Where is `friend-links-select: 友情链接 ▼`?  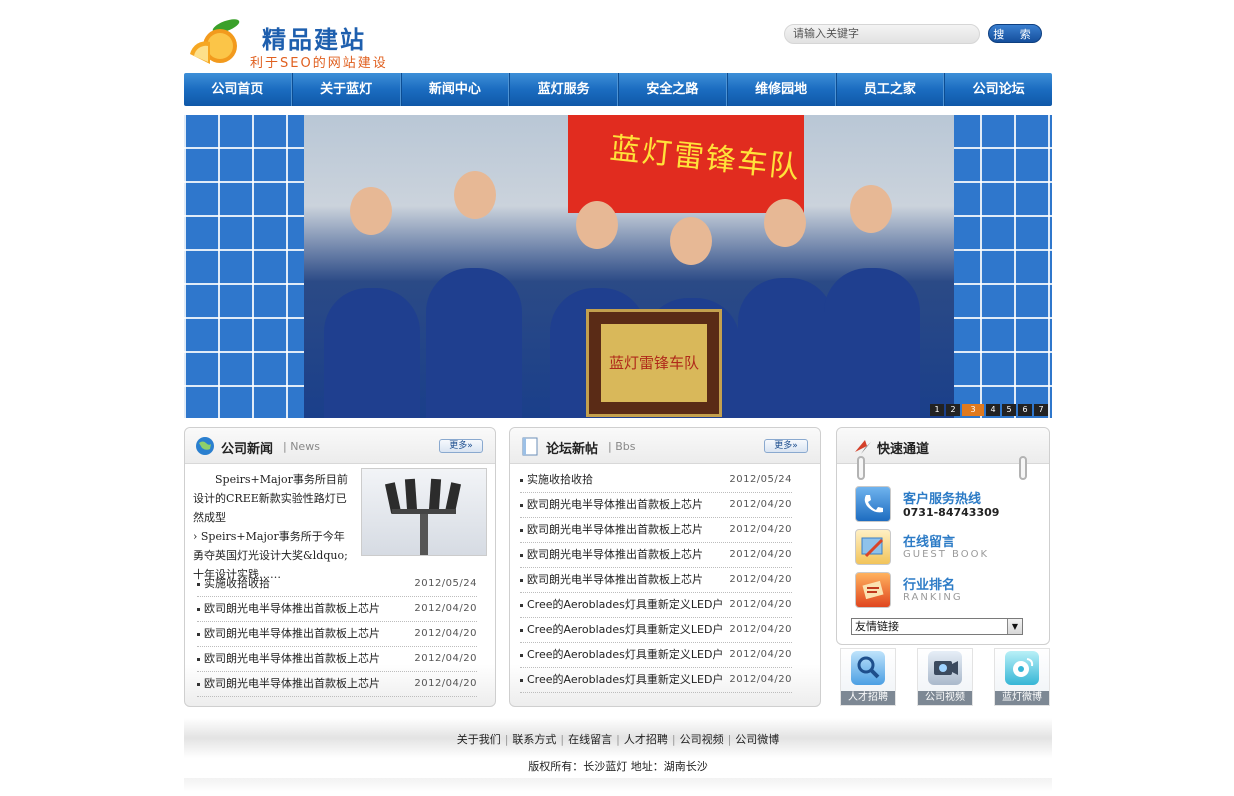
friend-links-select: 友情链接 ▼ is located at coordinates (937, 626).